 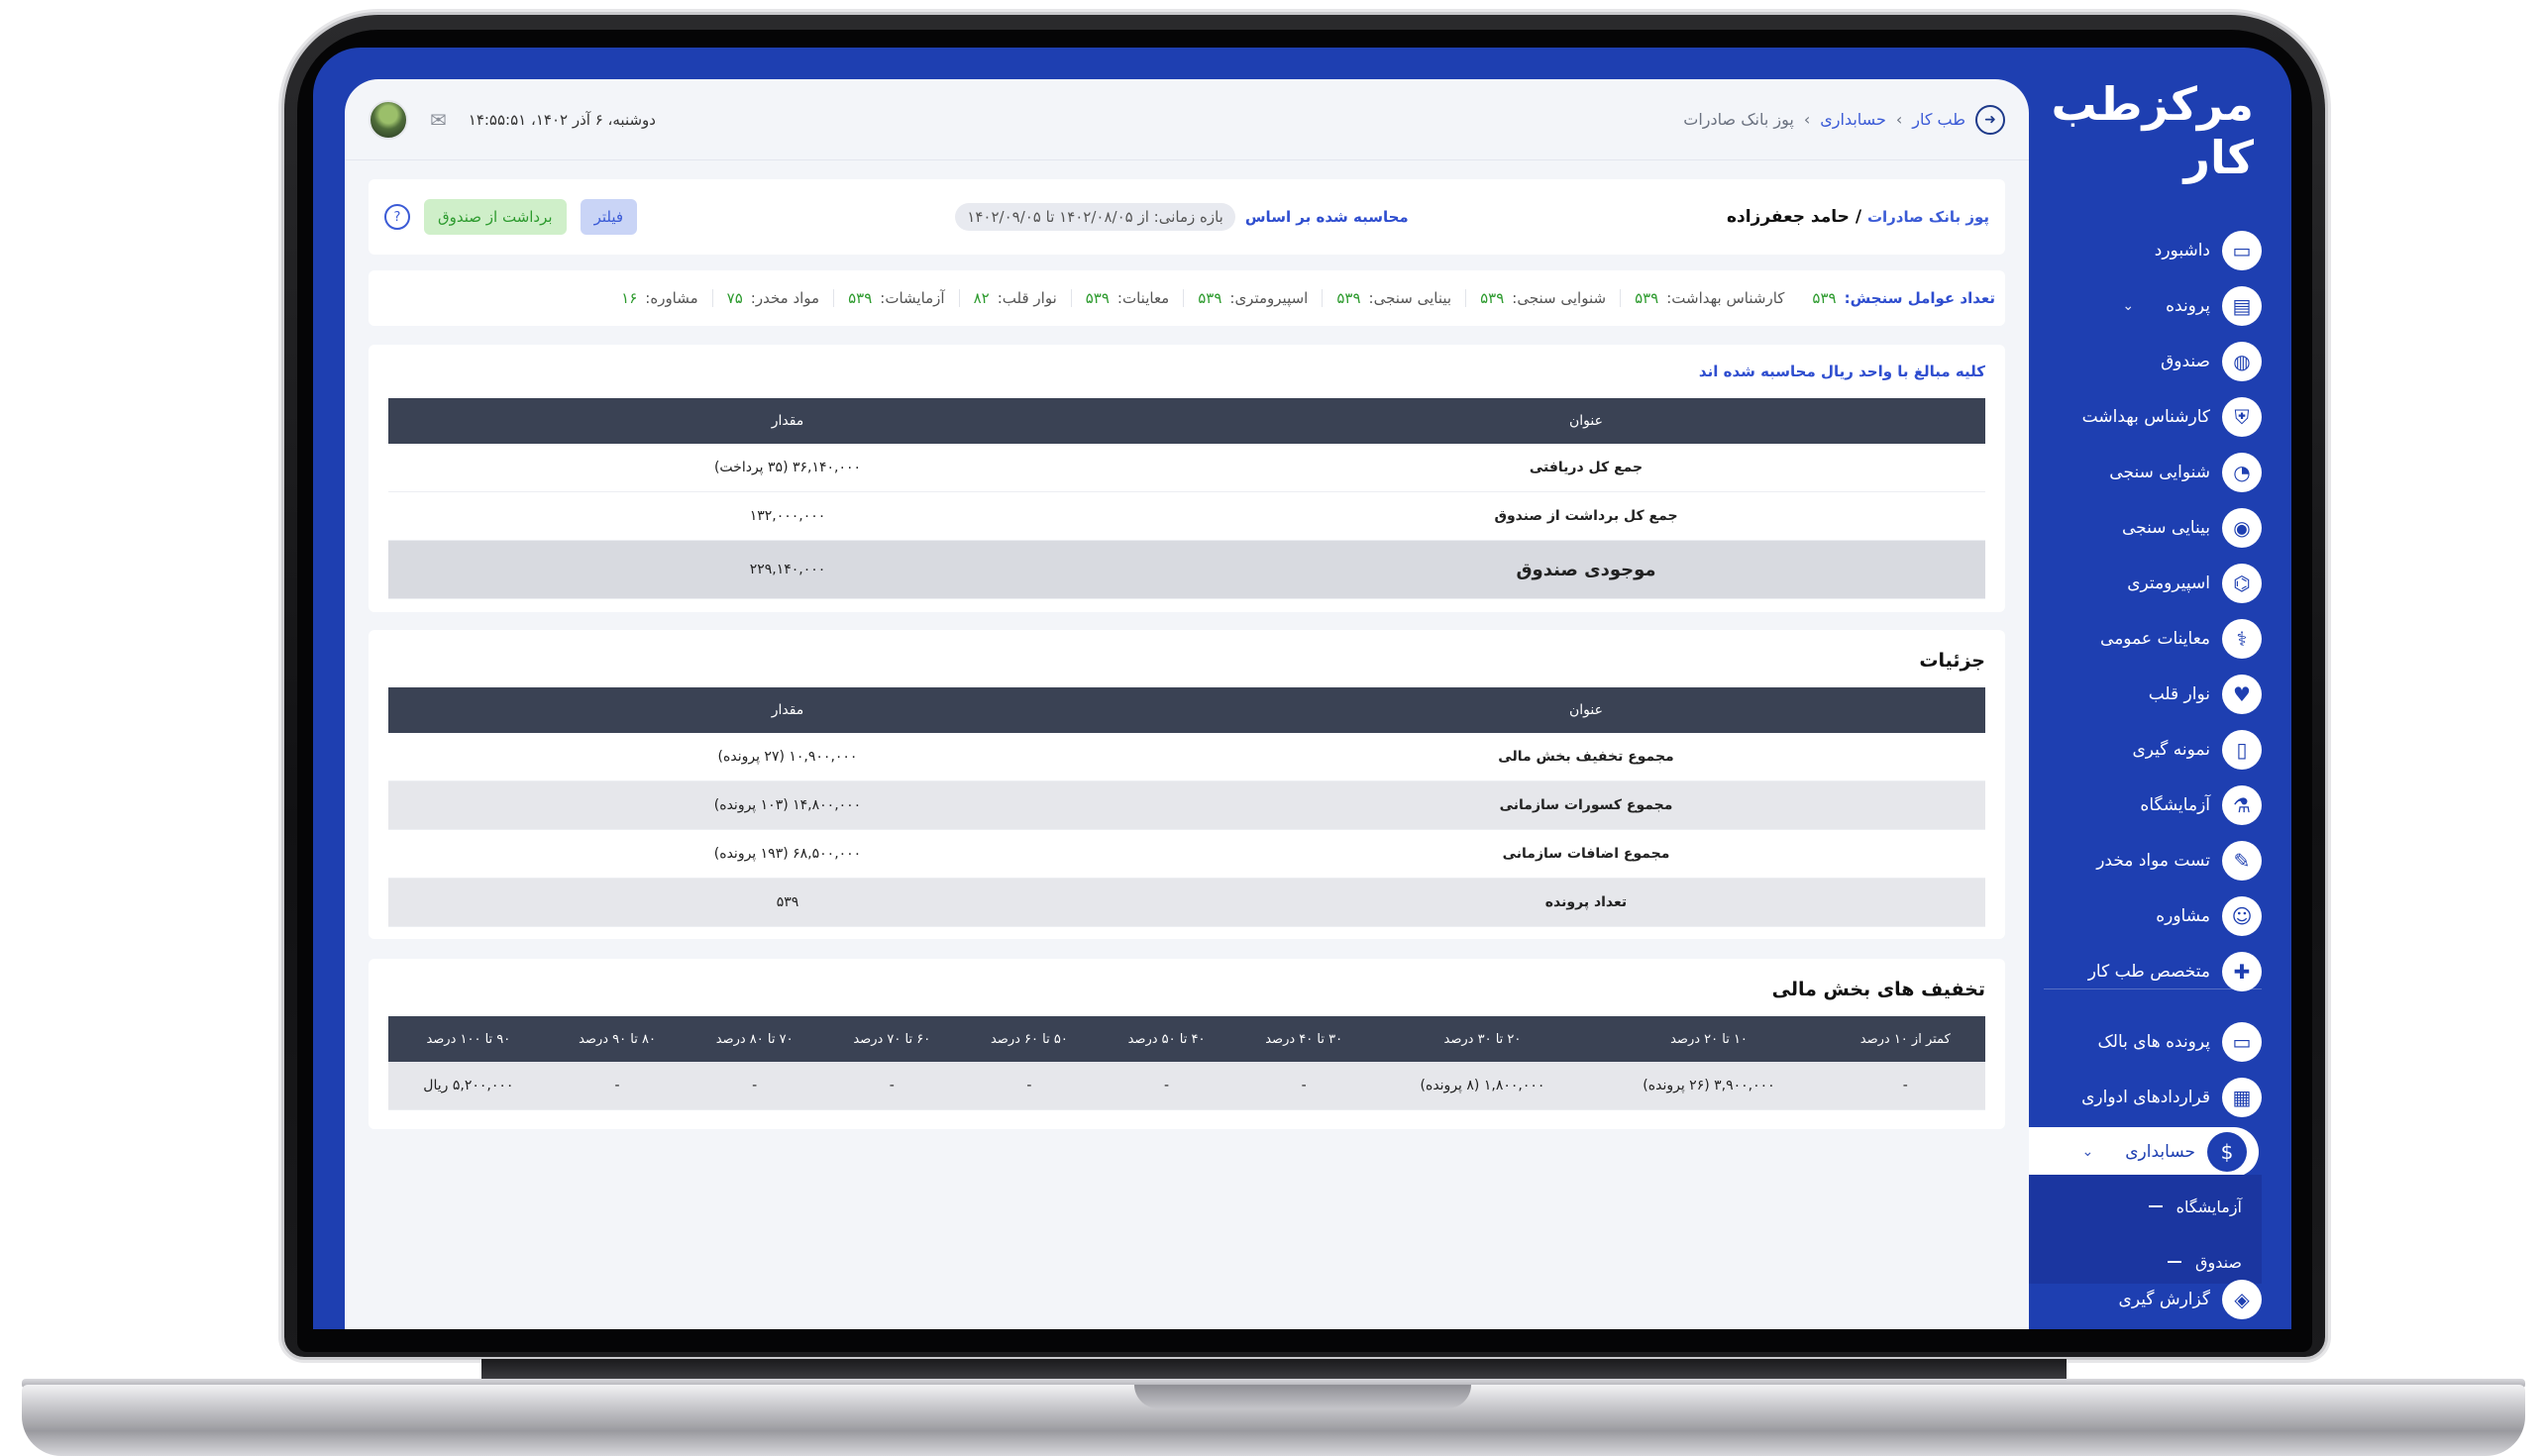 I want to click on sidebar-item-5: ◉ بینایی سنجی, so click(x=2153, y=528).